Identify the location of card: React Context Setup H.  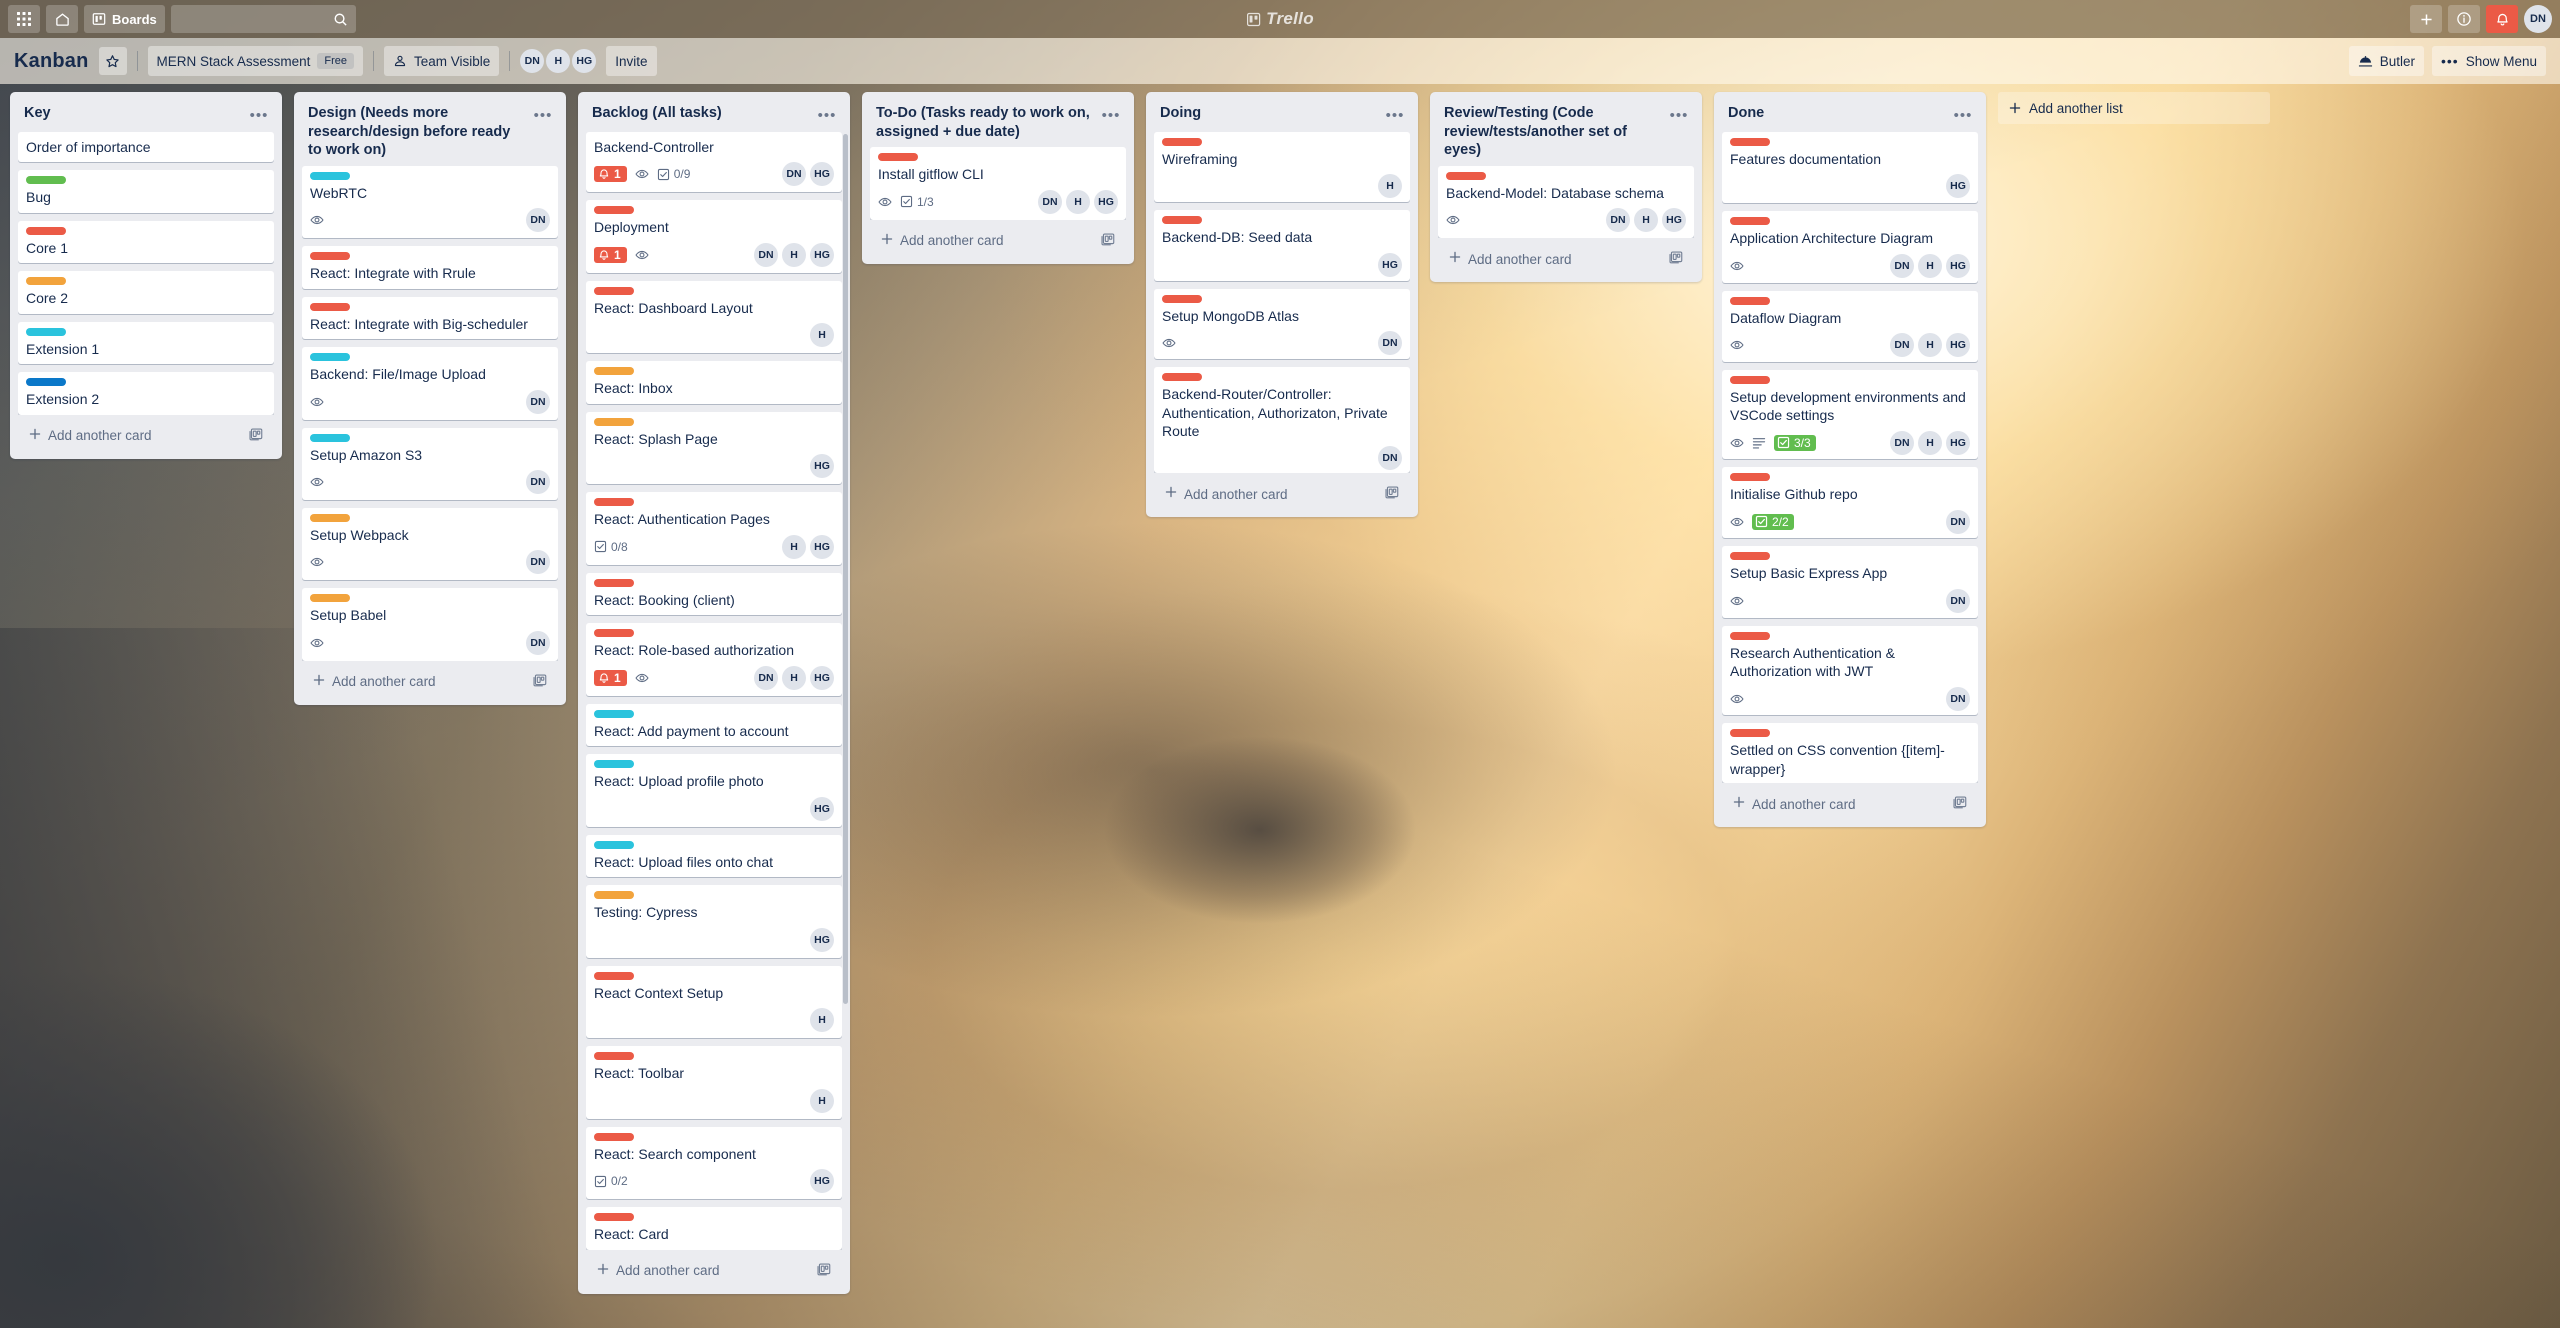
(714, 1002).